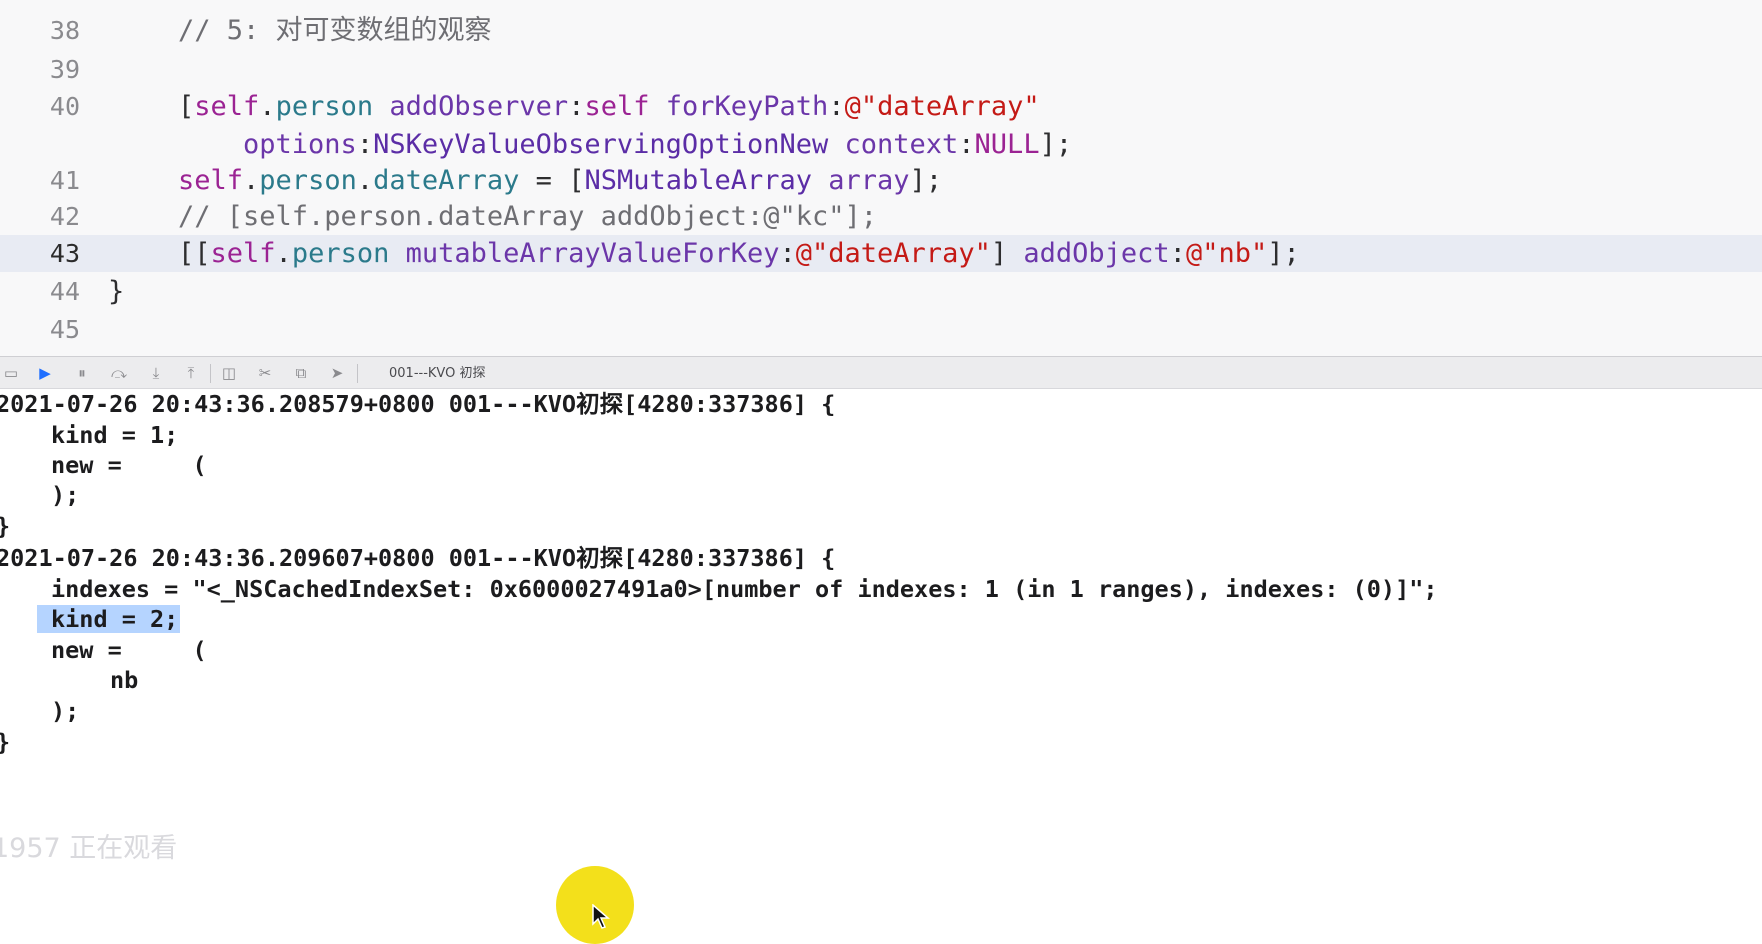 The width and height of the screenshot is (1762, 944). I want to click on code-token: addObject, so click(1096, 253).